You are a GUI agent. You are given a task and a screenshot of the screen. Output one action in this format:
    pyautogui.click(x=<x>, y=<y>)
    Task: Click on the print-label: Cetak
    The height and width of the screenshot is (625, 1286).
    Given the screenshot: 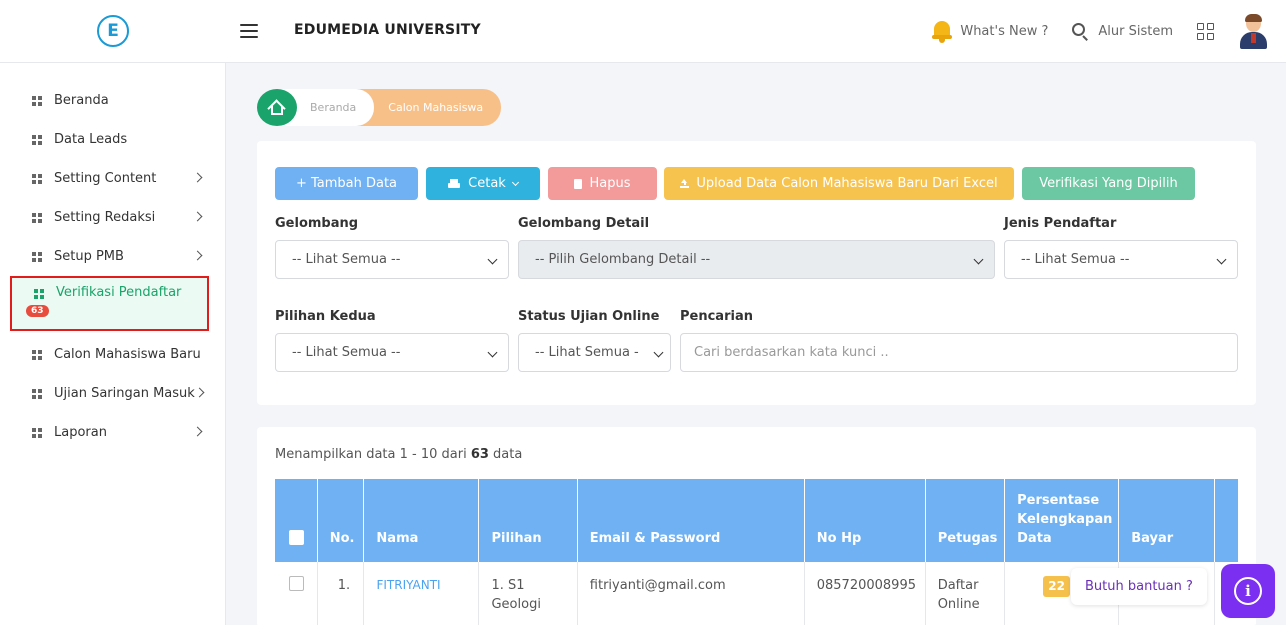 What is the action you would take?
    pyautogui.click(x=487, y=183)
    